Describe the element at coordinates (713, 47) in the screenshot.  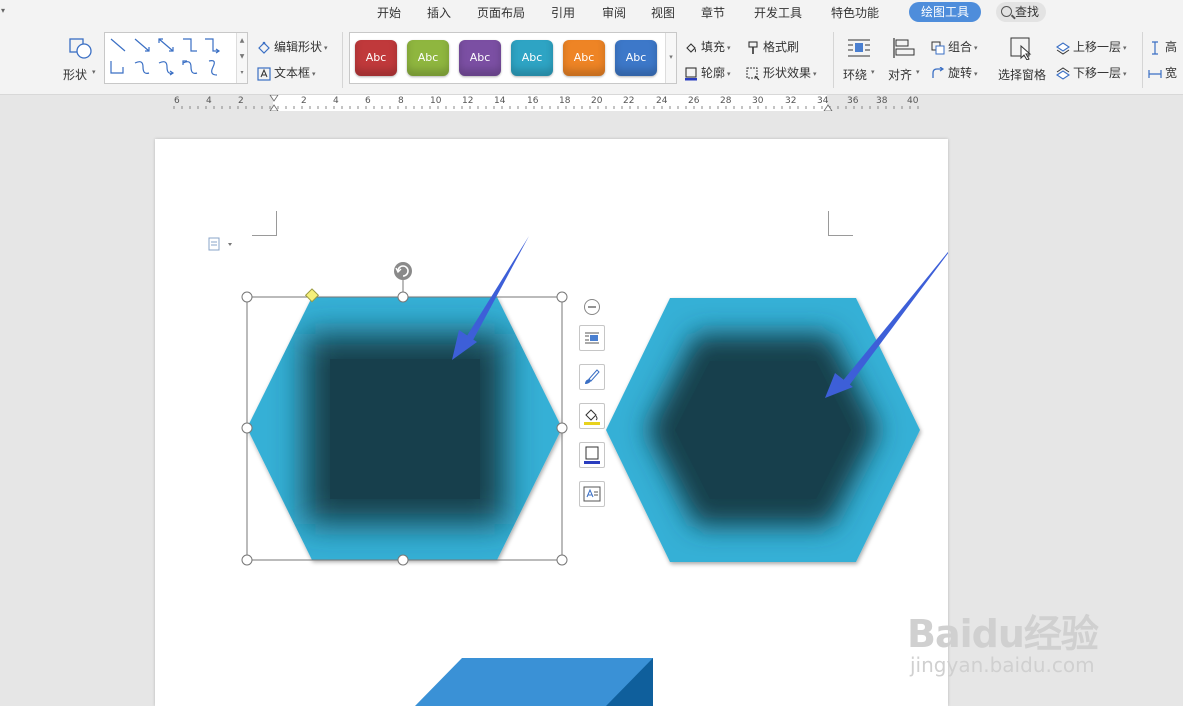
I see `fill-label: 填充` at that location.